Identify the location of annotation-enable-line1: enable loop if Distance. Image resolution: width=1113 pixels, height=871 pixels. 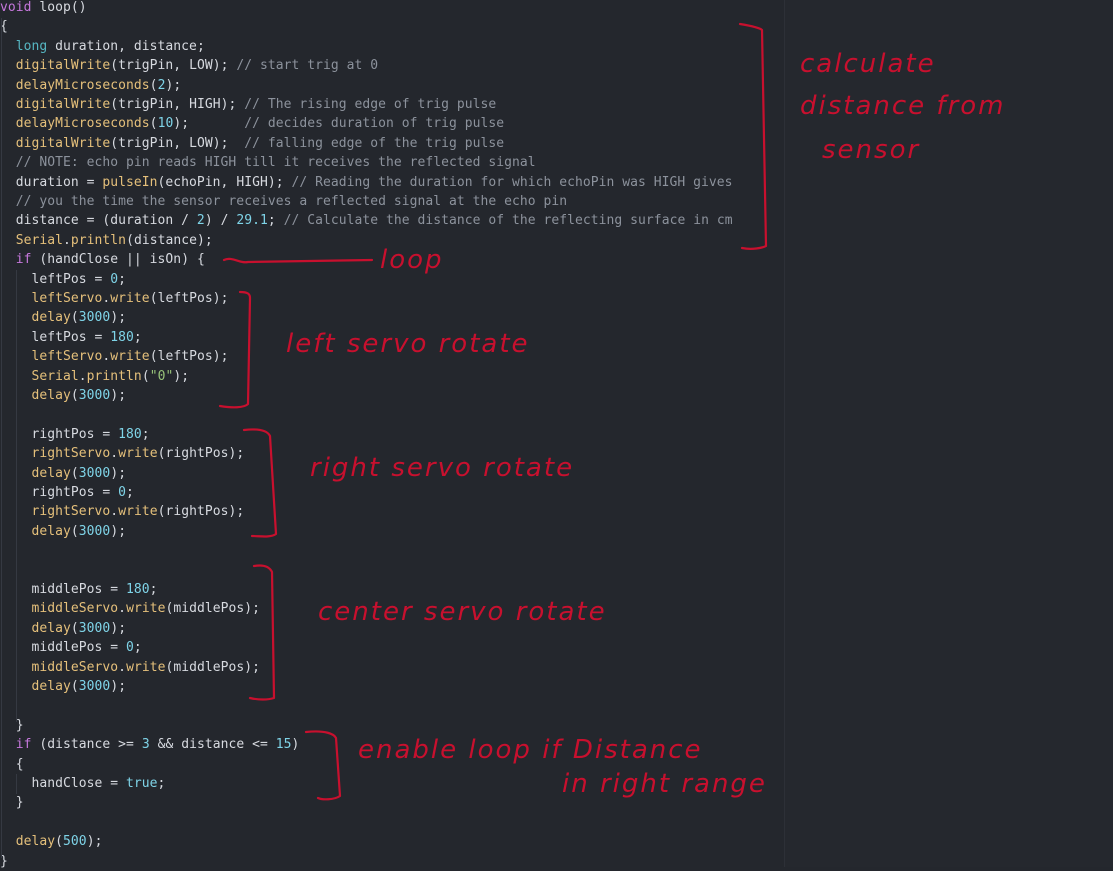
(530, 750).